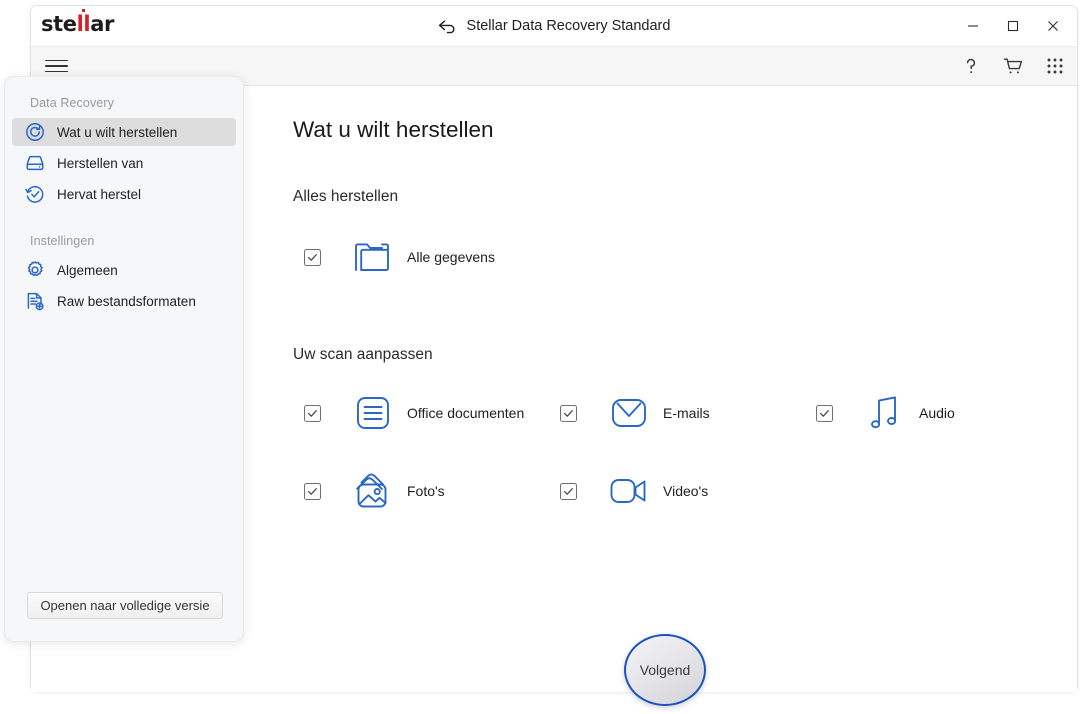 Image resolution: width=1080 pixels, height=714 pixels. What do you see at coordinates (973, 26) in the screenshot?
I see `minimize-button` at bounding box center [973, 26].